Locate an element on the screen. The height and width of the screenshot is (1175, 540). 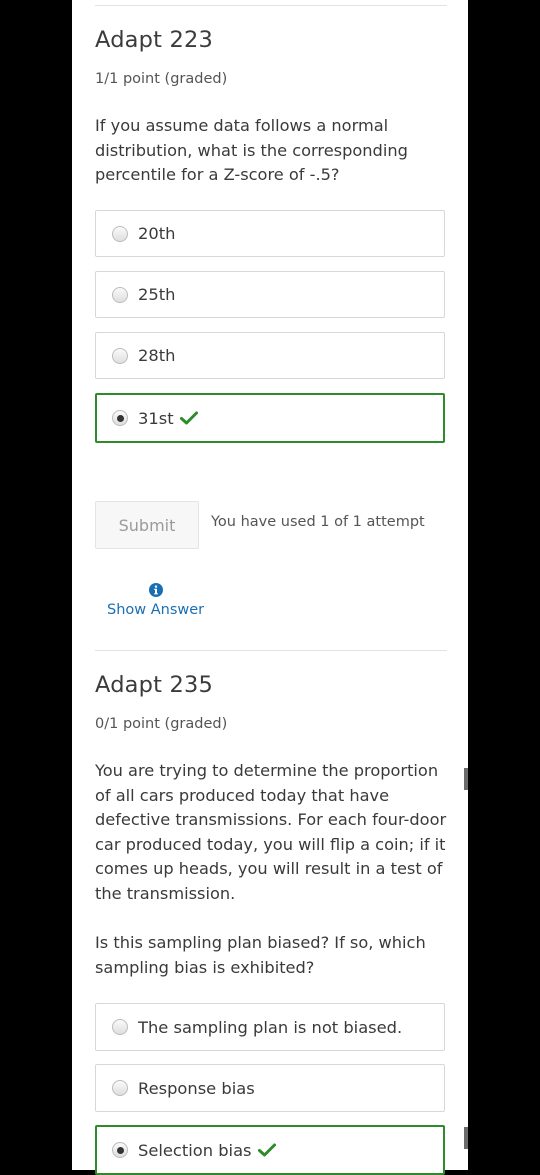
show-answer-link: Show Answer is located at coordinates (155, 610).